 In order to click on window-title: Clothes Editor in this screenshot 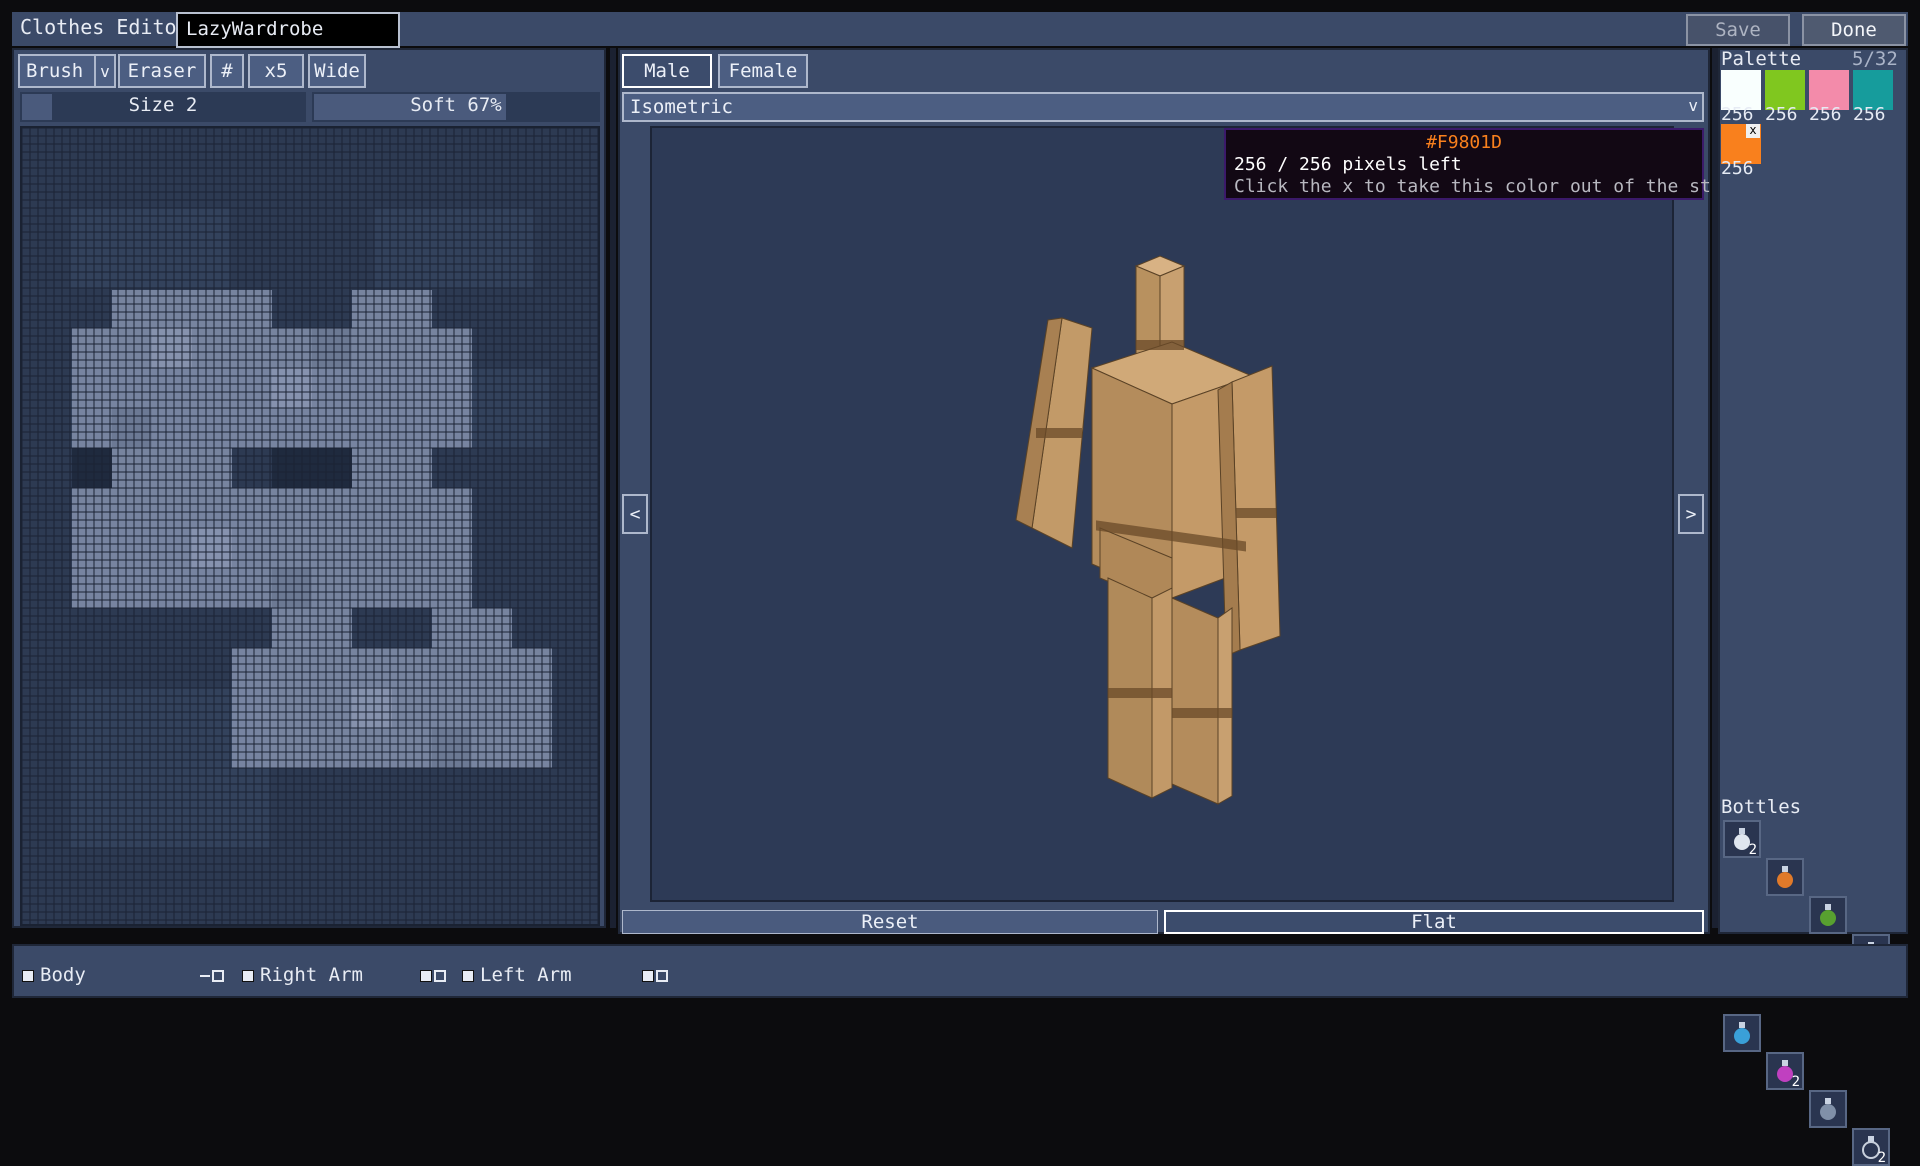, I will do `click(104, 27)`.